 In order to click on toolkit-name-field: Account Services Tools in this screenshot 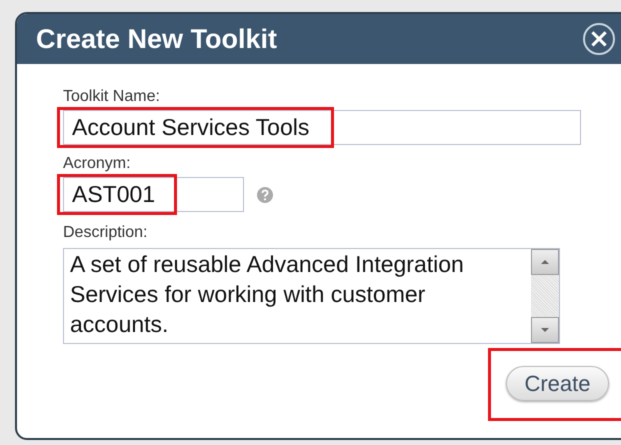, I will do `click(322, 127)`.